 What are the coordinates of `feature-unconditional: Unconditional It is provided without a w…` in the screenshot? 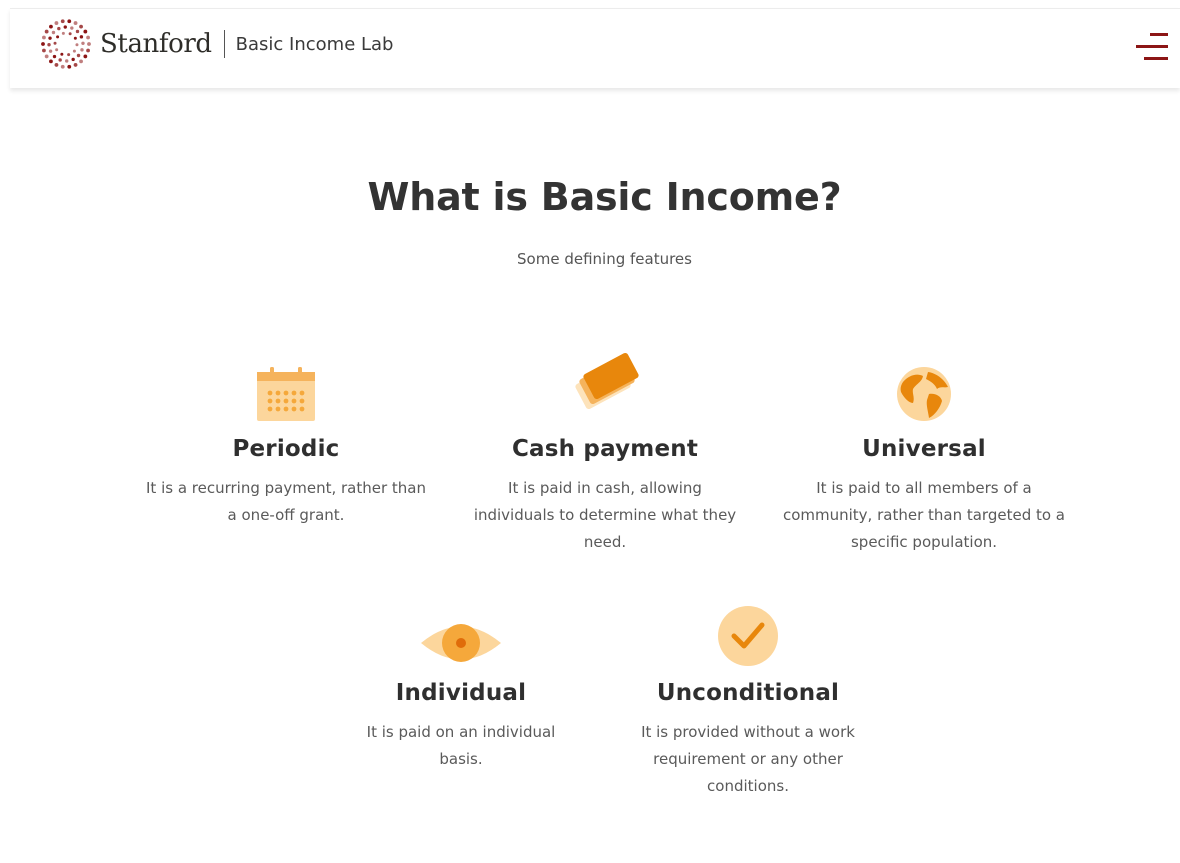 It's located at (748, 705).